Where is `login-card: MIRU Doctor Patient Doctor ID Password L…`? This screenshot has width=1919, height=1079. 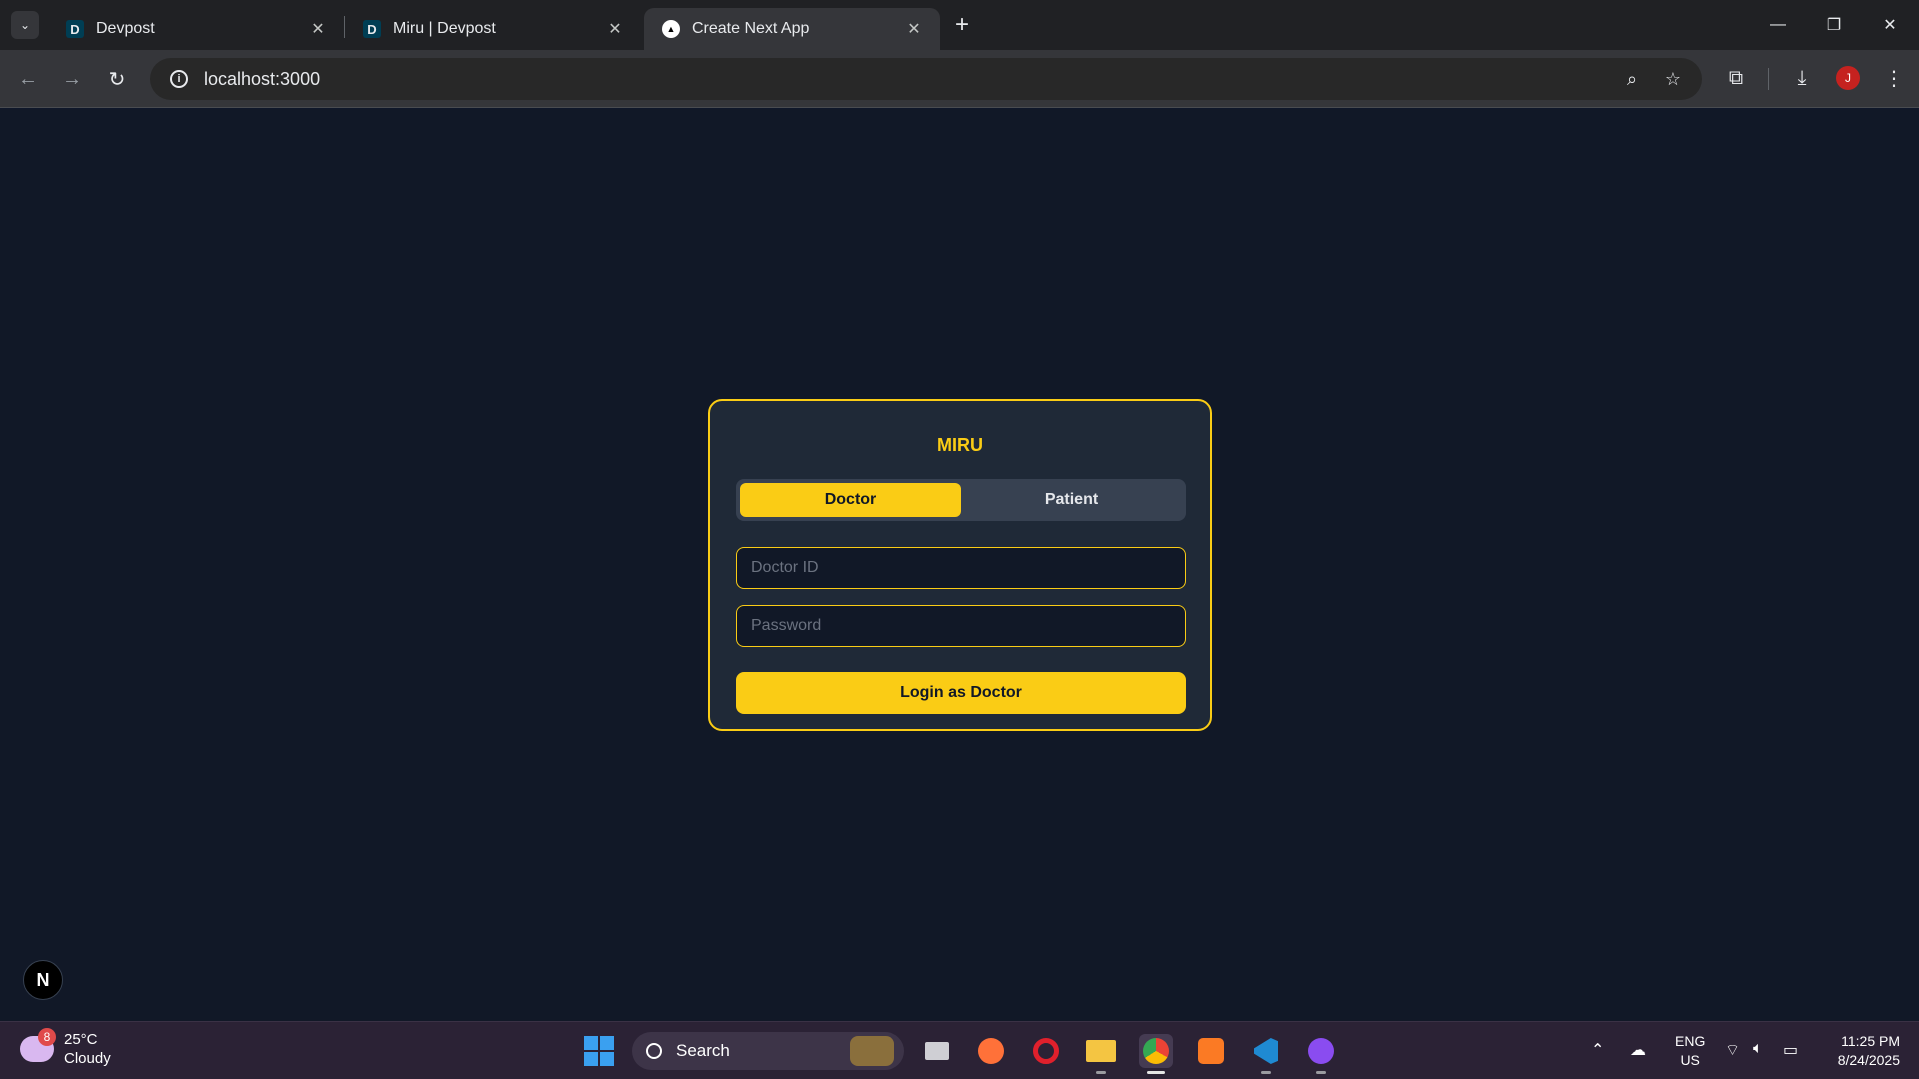 login-card: MIRU Doctor Patient Doctor ID Password L… is located at coordinates (960, 565).